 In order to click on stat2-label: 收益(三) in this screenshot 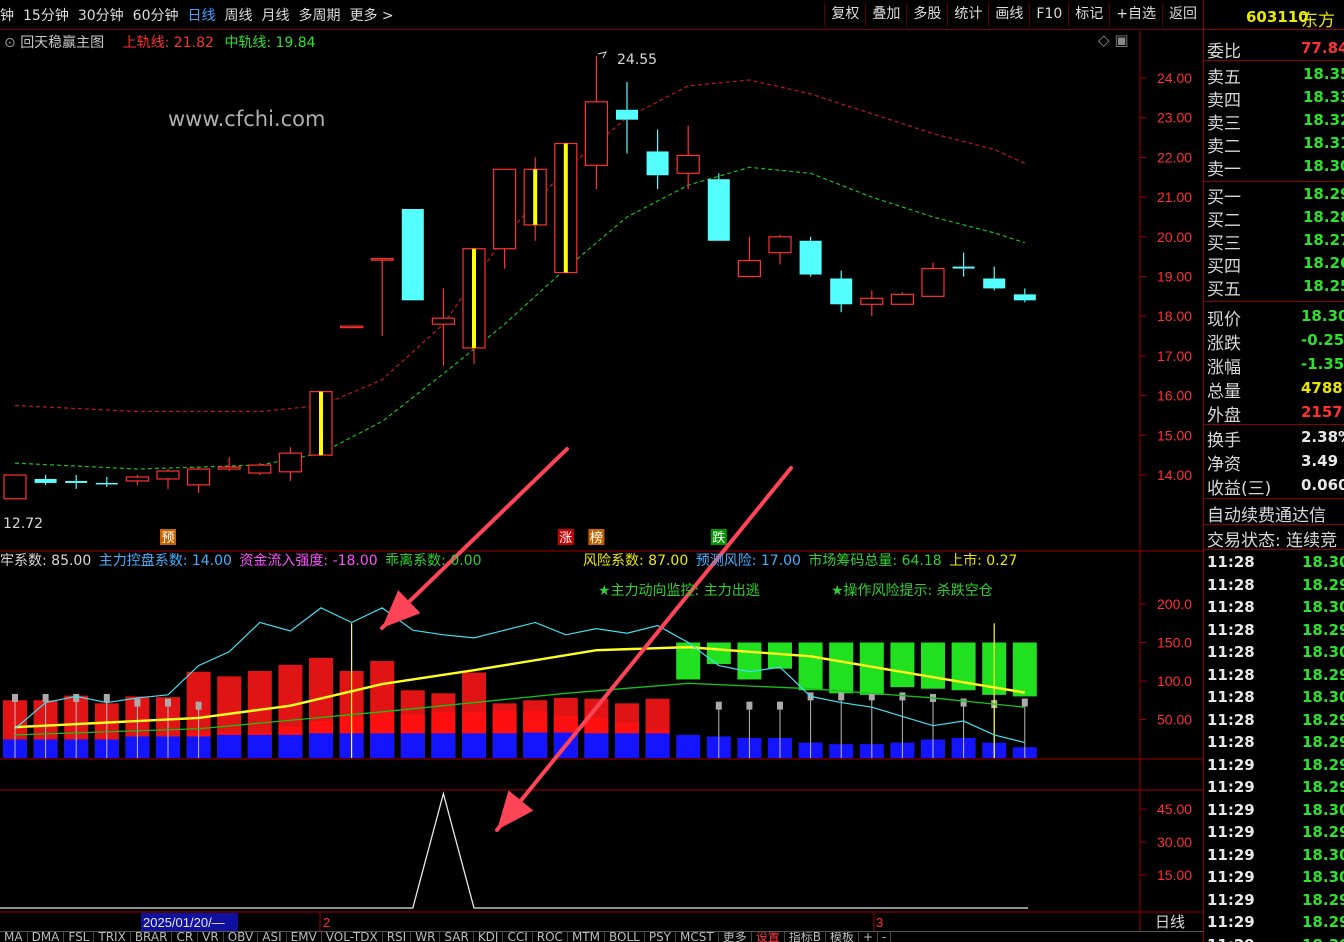, I will do `click(1239, 489)`.